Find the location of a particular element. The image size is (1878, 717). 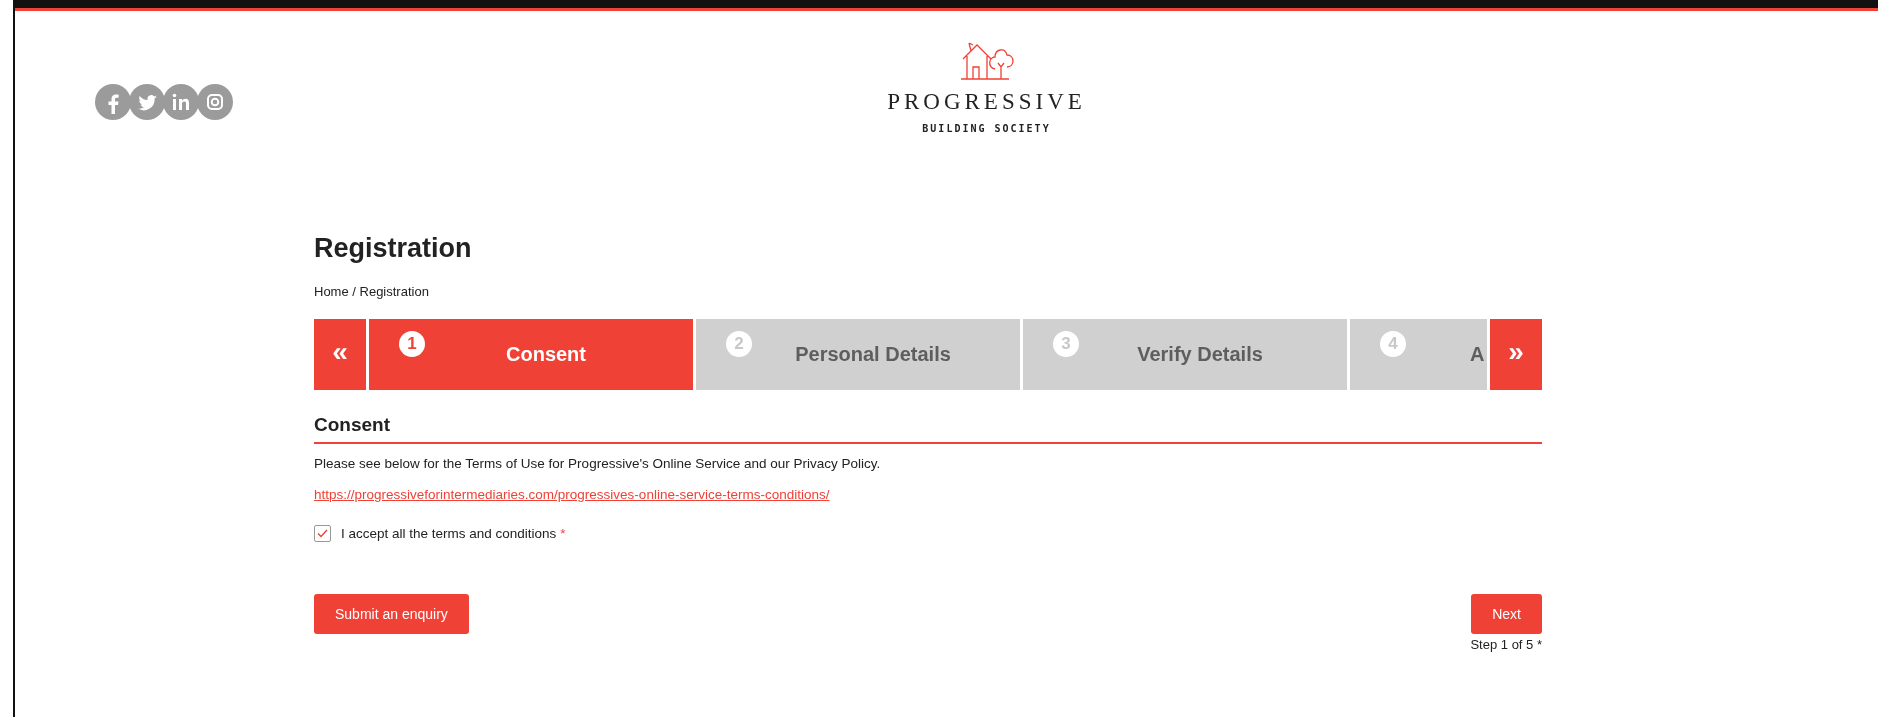

instagram-icon is located at coordinates (215, 102).